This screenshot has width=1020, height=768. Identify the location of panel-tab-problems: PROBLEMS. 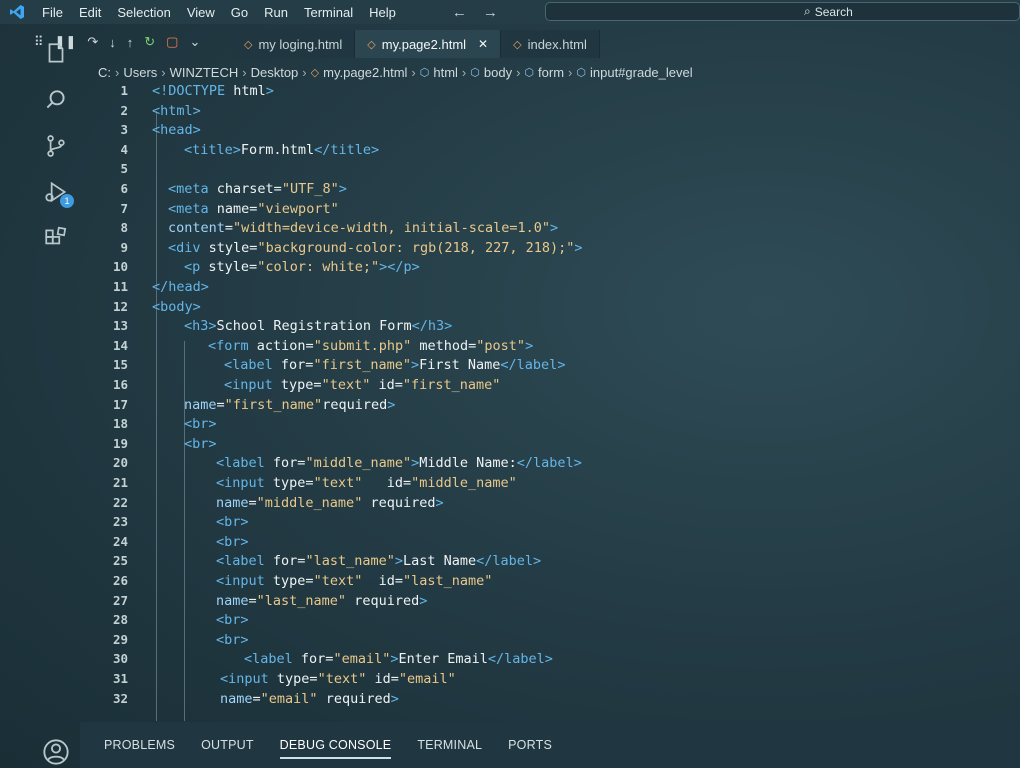
(139, 745).